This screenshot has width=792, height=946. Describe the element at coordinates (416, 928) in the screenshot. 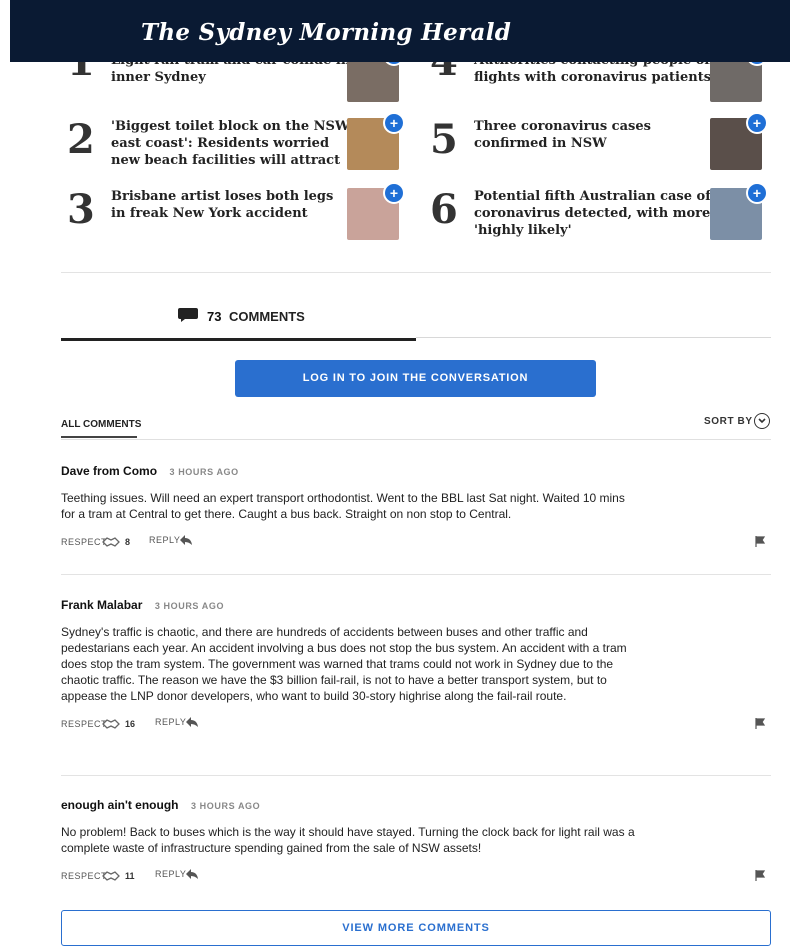

I see `view-more-comments-button: VIEW MORE COMMENTS` at that location.